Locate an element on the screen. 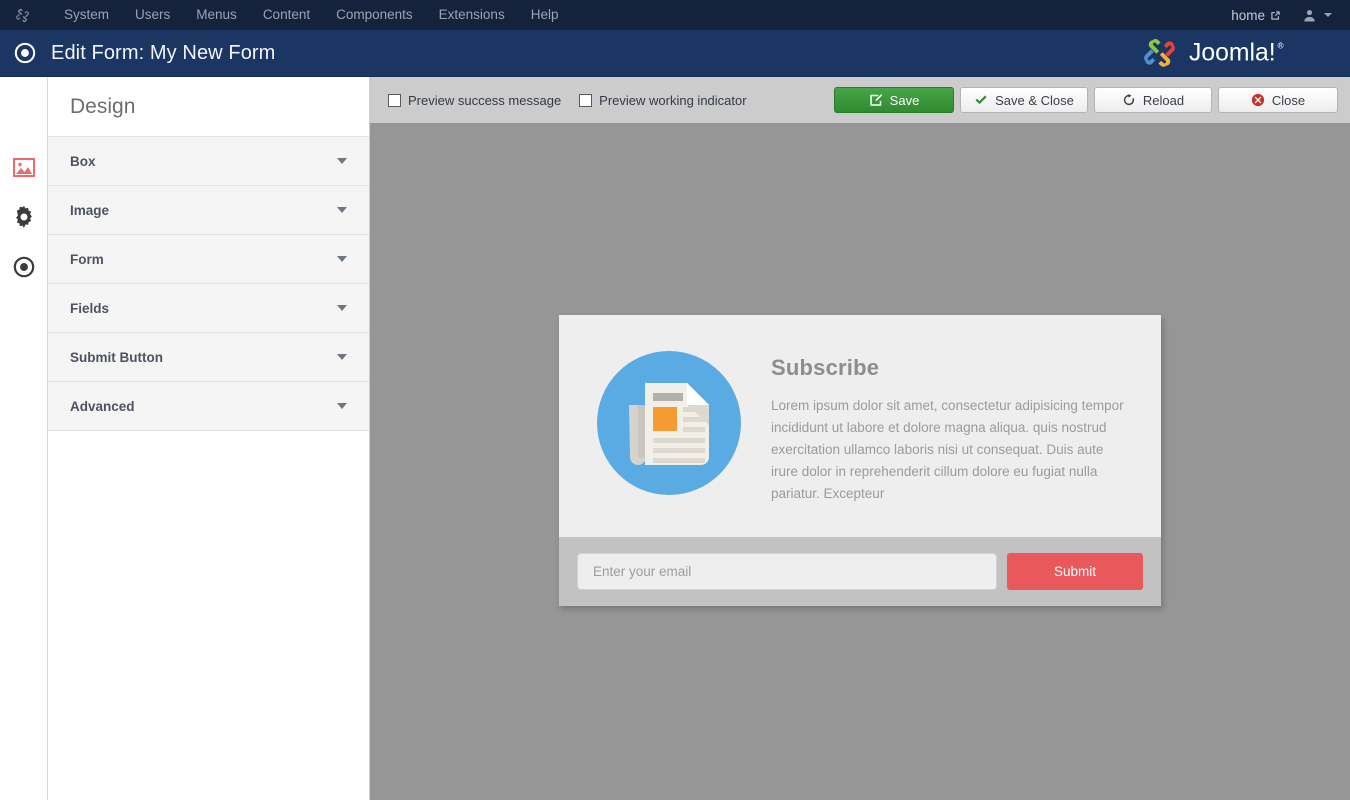 This screenshot has width=1350, height=800. external-link-icon is located at coordinates (1275, 15).